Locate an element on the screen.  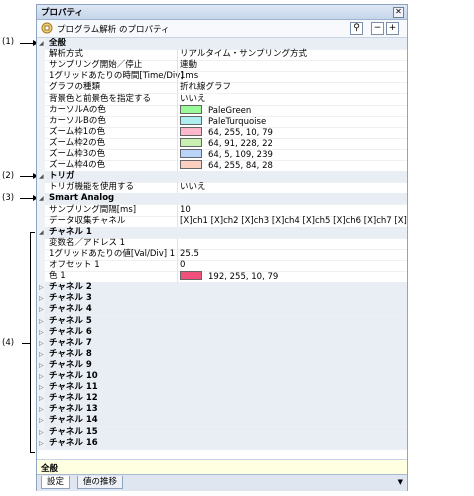
property-name: チャネル 6 is located at coordinates (70, 331).